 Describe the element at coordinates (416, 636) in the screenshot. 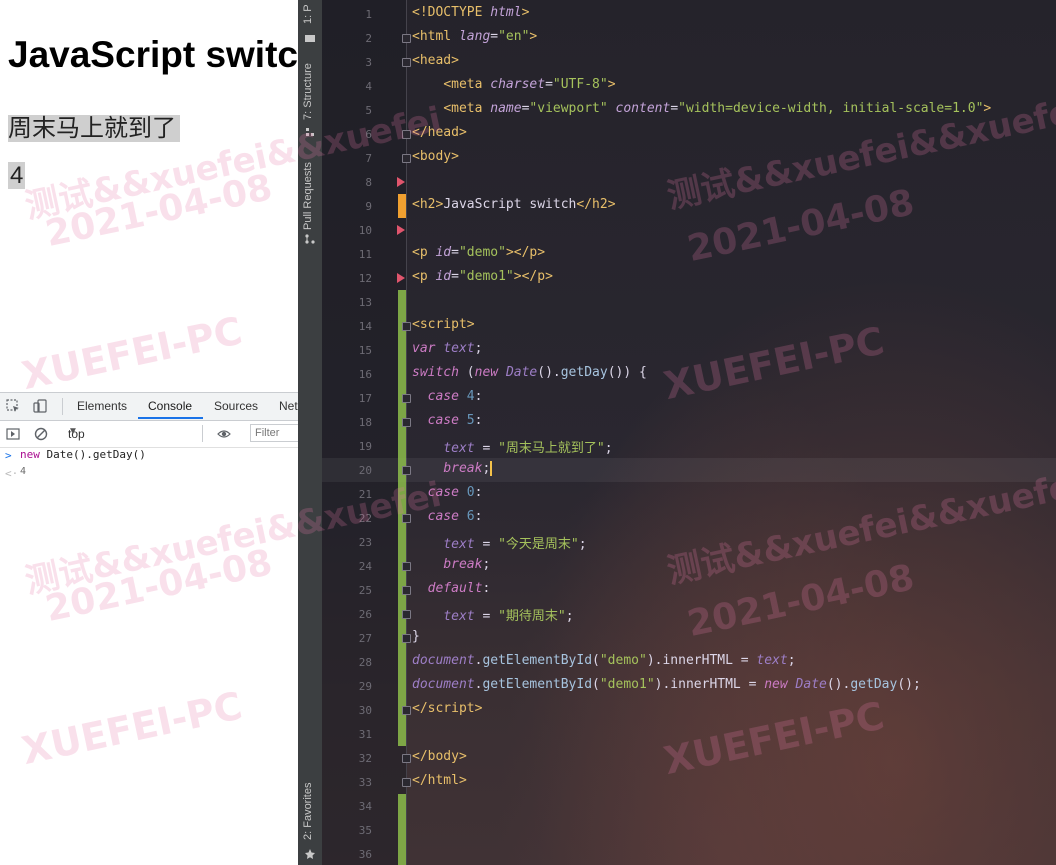

I see `code-text: }` at that location.